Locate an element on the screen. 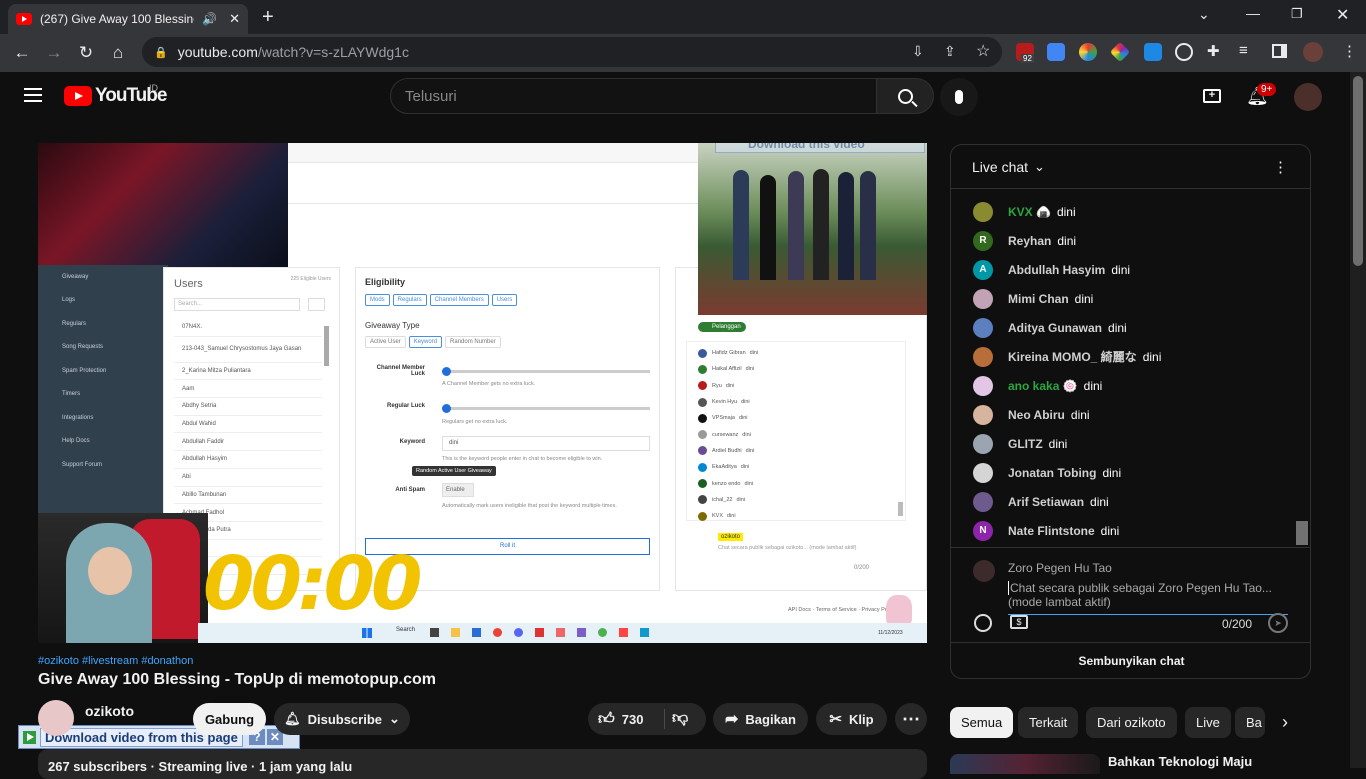  chat-author-name: Aditya Gunawan is located at coordinates (1055, 328).